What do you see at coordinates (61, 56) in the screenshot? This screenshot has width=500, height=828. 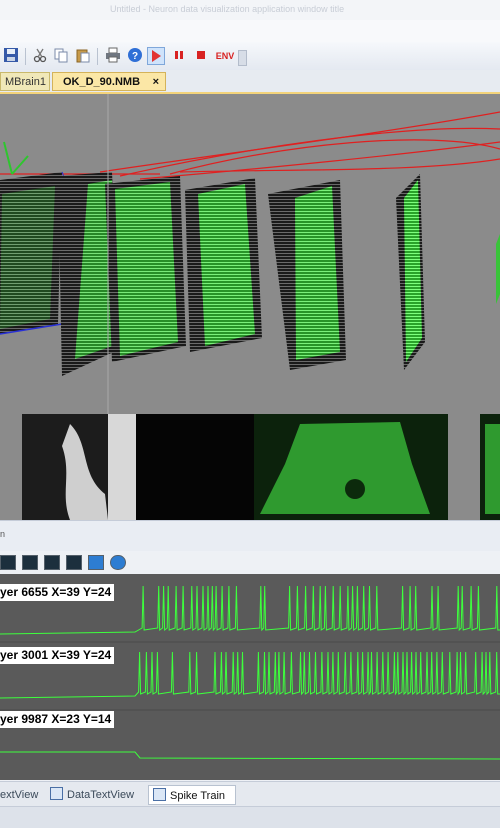 I see `copy-icon` at bounding box center [61, 56].